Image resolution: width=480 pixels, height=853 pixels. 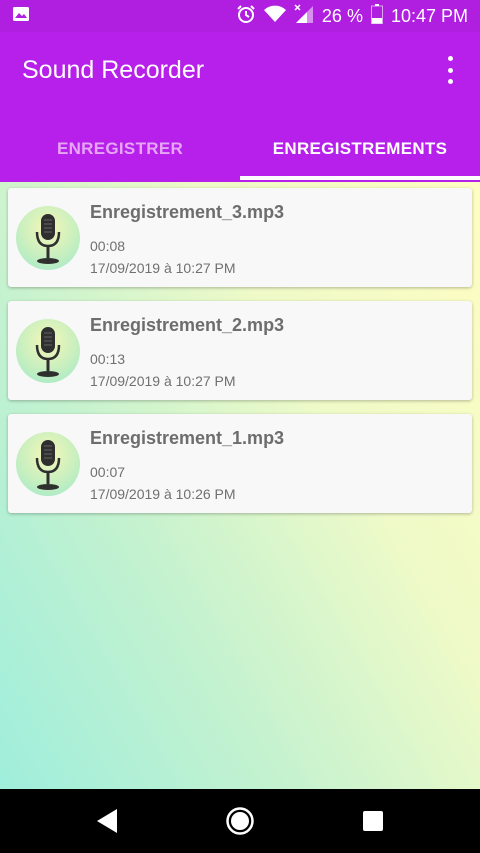 What do you see at coordinates (450, 70) in the screenshot?
I see `more-vertical-icon` at bounding box center [450, 70].